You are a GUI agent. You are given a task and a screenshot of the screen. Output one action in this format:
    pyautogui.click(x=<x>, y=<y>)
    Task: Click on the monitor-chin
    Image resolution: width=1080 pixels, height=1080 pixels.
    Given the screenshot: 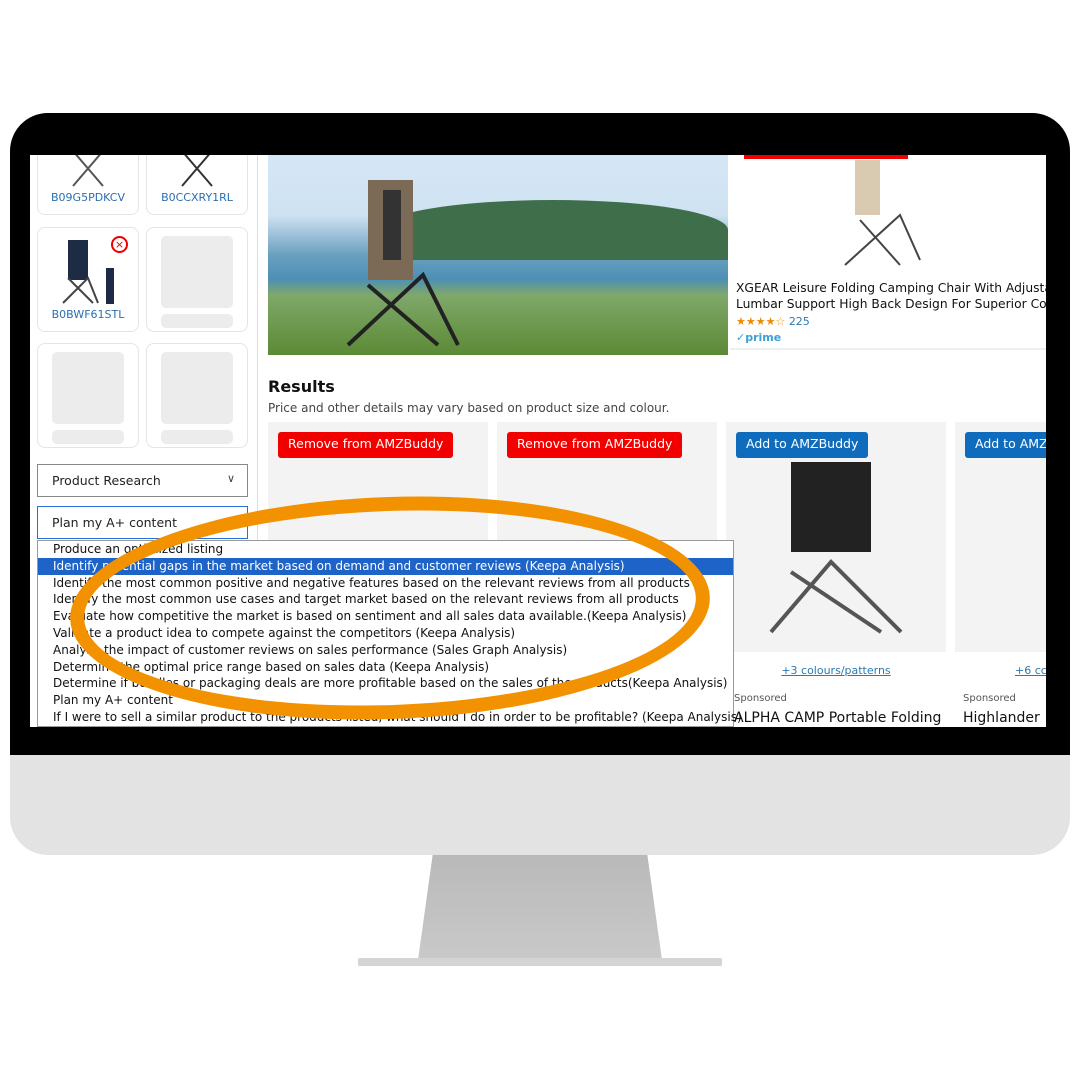 What is the action you would take?
    pyautogui.click(x=540, y=805)
    